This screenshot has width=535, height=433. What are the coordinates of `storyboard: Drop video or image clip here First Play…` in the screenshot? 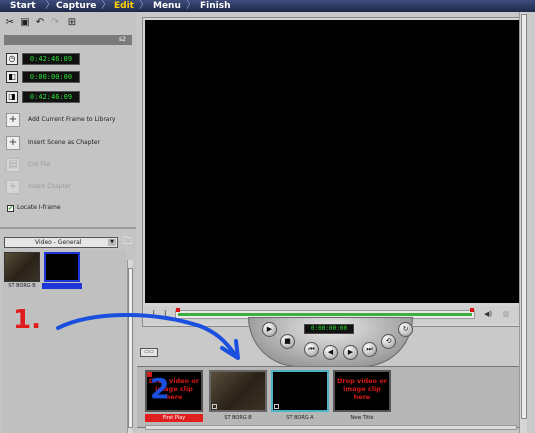 It's located at (328, 397).